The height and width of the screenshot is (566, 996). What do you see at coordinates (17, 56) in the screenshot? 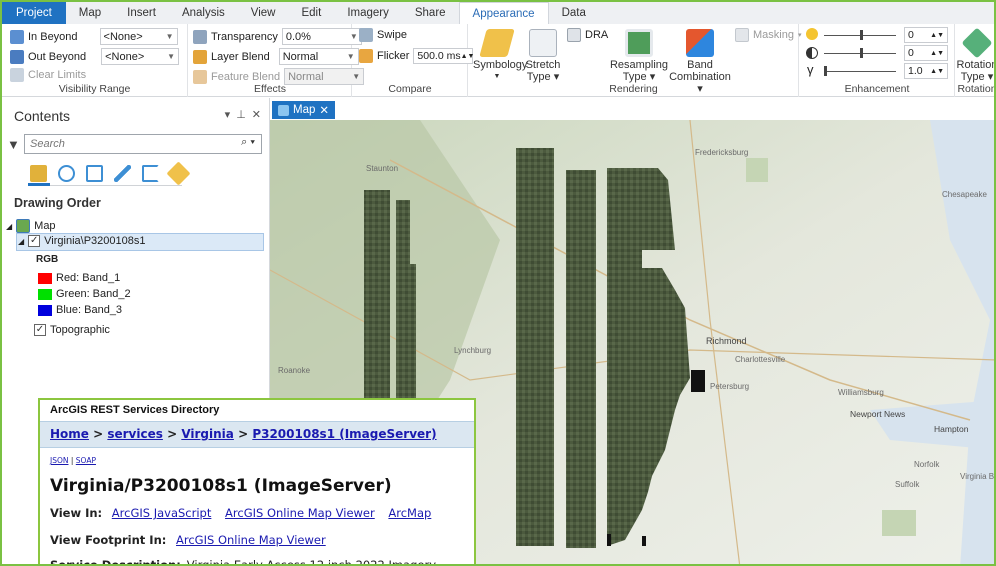
I see `out-beyond-icon` at bounding box center [17, 56].